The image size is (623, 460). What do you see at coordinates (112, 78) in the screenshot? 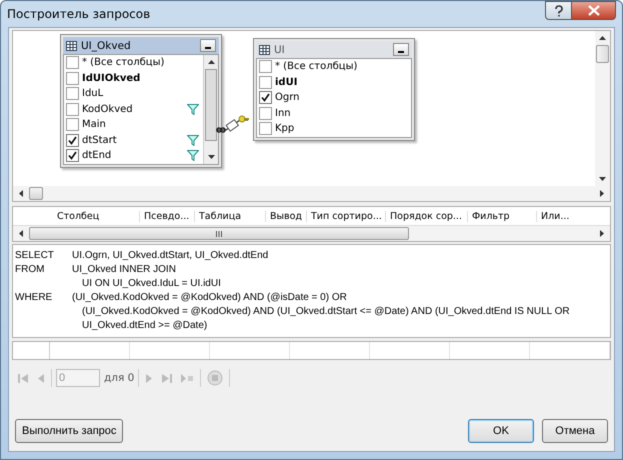
I see `column-name: IdUIOkved` at bounding box center [112, 78].